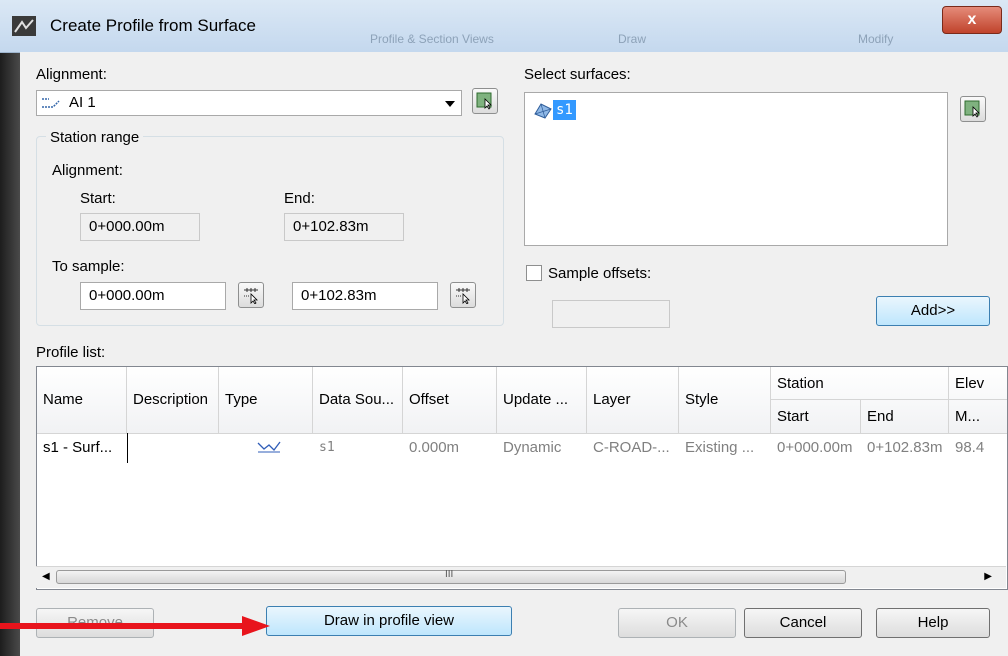 This screenshot has height=656, width=1008. I want to click on alignment-end-field: 0+102.83m, so click(344, 227).